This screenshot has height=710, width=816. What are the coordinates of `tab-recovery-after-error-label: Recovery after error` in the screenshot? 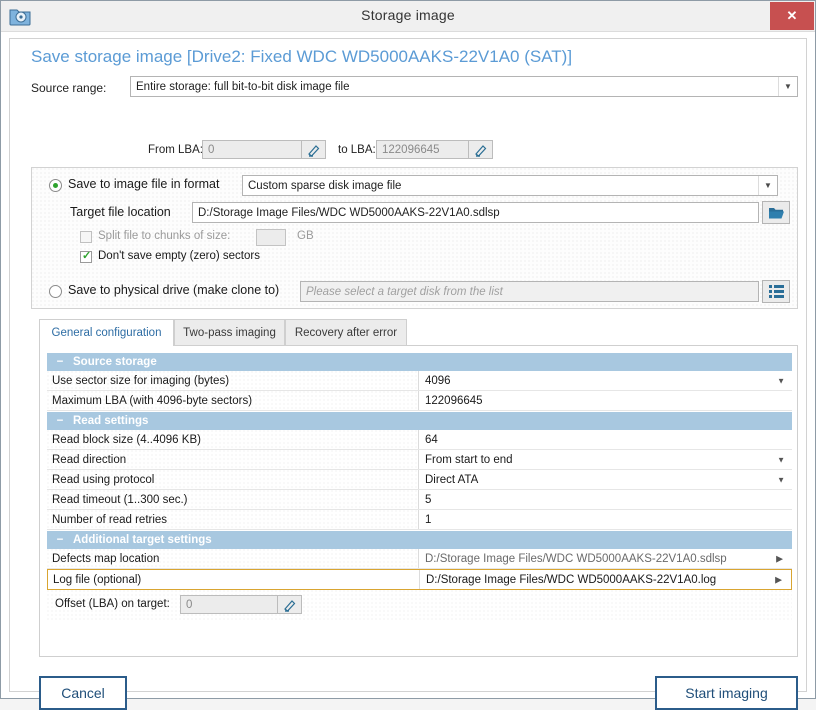 It's located at (346, 332).